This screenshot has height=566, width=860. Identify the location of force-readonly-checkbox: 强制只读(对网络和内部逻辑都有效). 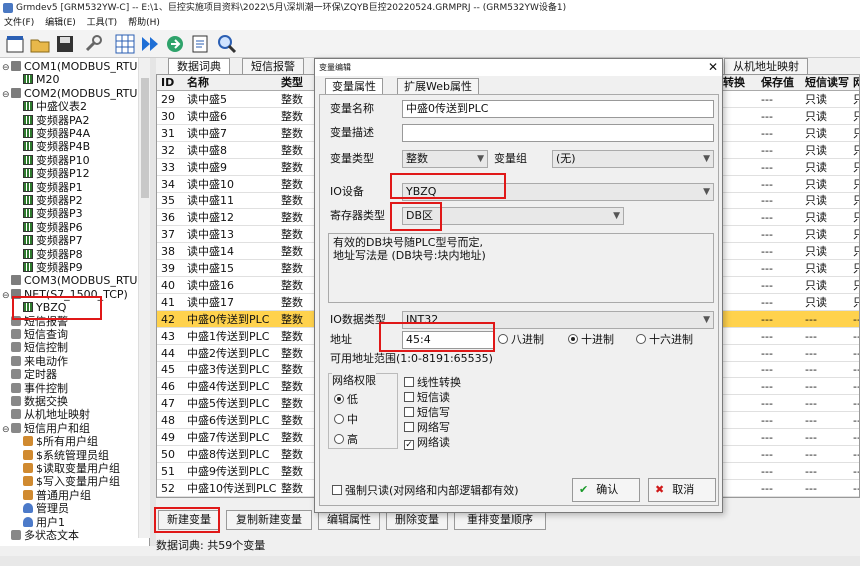
(425, 491).